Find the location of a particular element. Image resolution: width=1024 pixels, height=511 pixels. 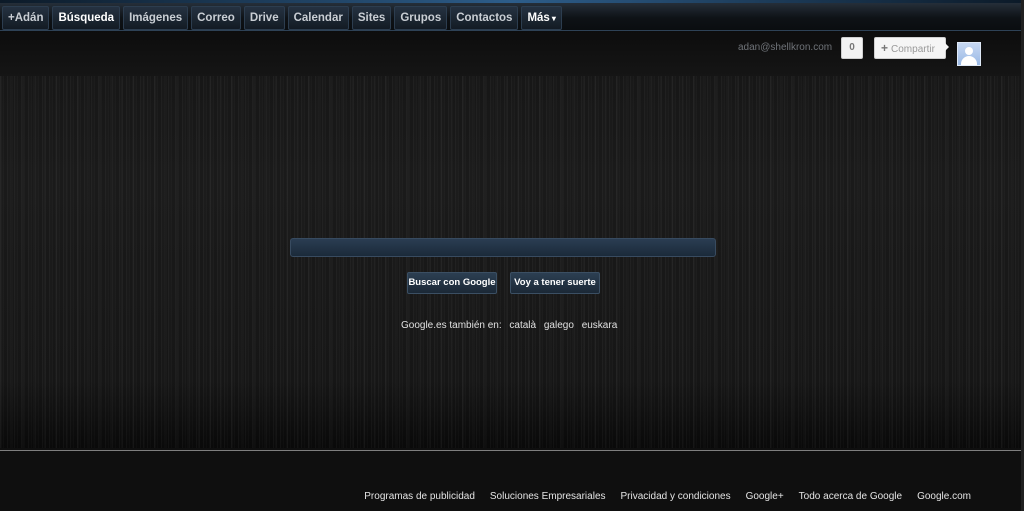

plus-icon: + is located at coordinates (885, 48).